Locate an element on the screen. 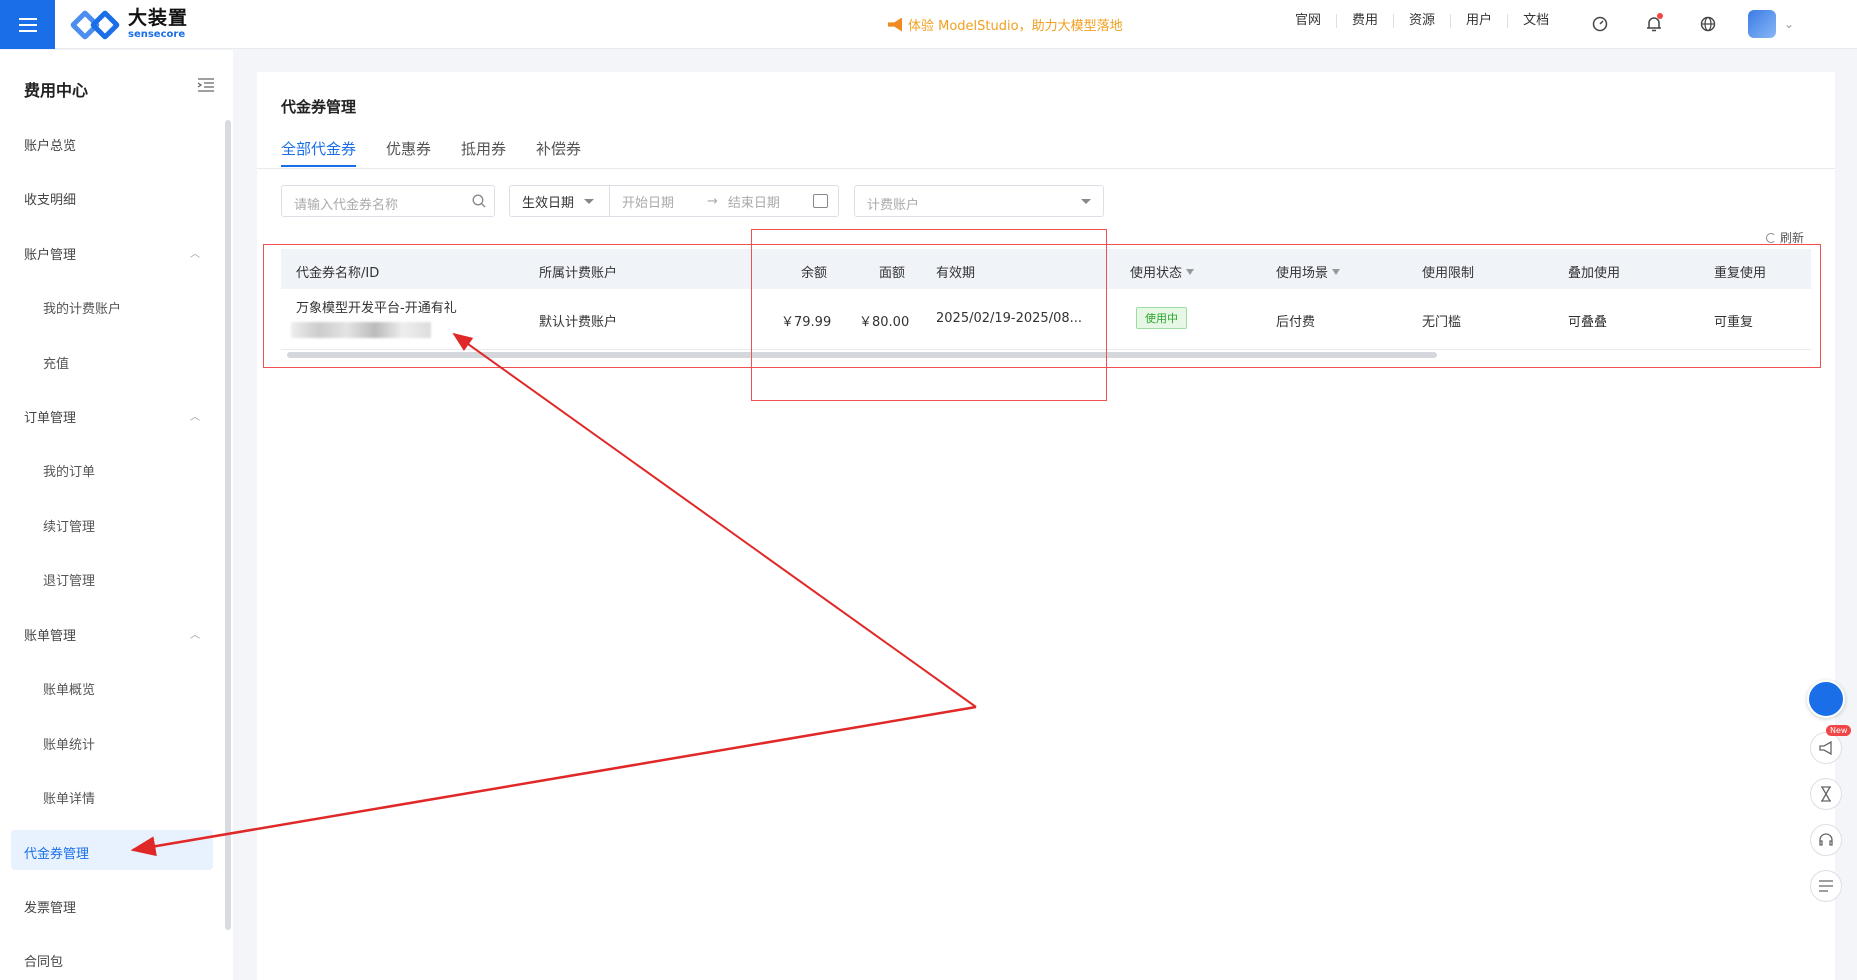 This screenshot has height=980, width=1857. search-input: 请输入代金券名称 is located at coordinates (388, 201).